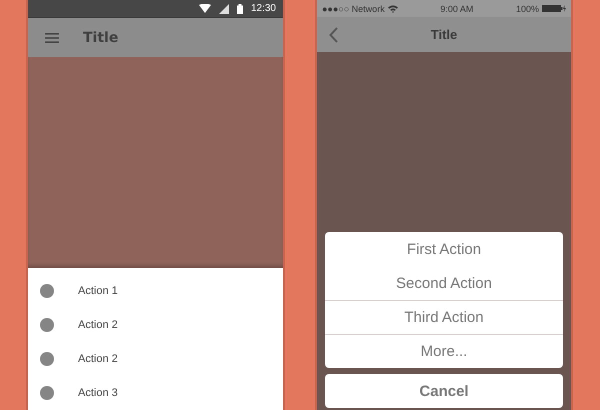 Image resolution: width=600 pixels, height=410 pixels. Describe the element at coordinates (527, 9) in the screenshot. I see `battery-percentage: 100%` at that location.